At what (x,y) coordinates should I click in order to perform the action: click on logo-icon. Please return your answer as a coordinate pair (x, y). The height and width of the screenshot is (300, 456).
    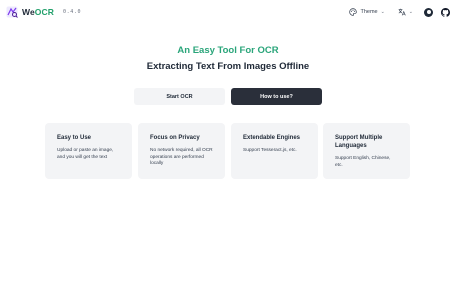
    Looking at the image, I should click on (12, 12).